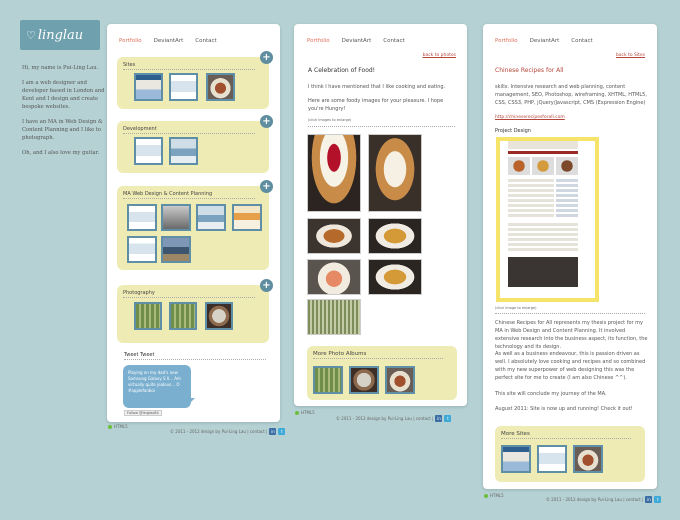 The image size is (680, 520). Describe the element at coordinates (140, 129) in the screenshot. I see `section-title: Development` at that location.